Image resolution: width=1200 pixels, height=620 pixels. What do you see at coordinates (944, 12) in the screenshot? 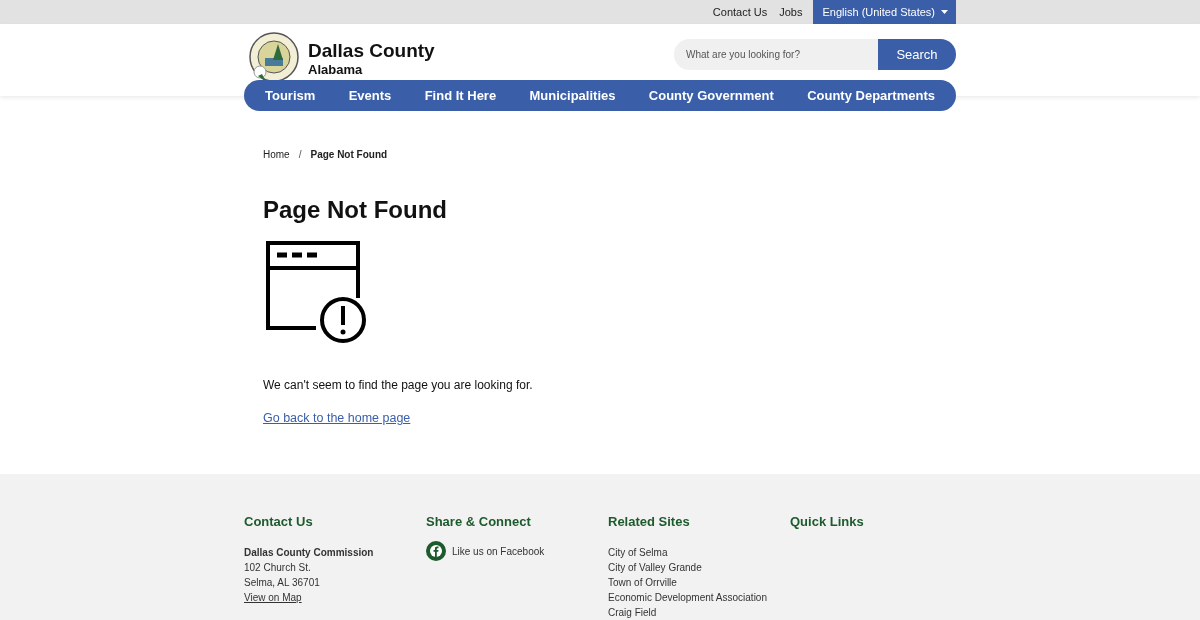
I see `caret-icon` at bounding box center [944, 12].